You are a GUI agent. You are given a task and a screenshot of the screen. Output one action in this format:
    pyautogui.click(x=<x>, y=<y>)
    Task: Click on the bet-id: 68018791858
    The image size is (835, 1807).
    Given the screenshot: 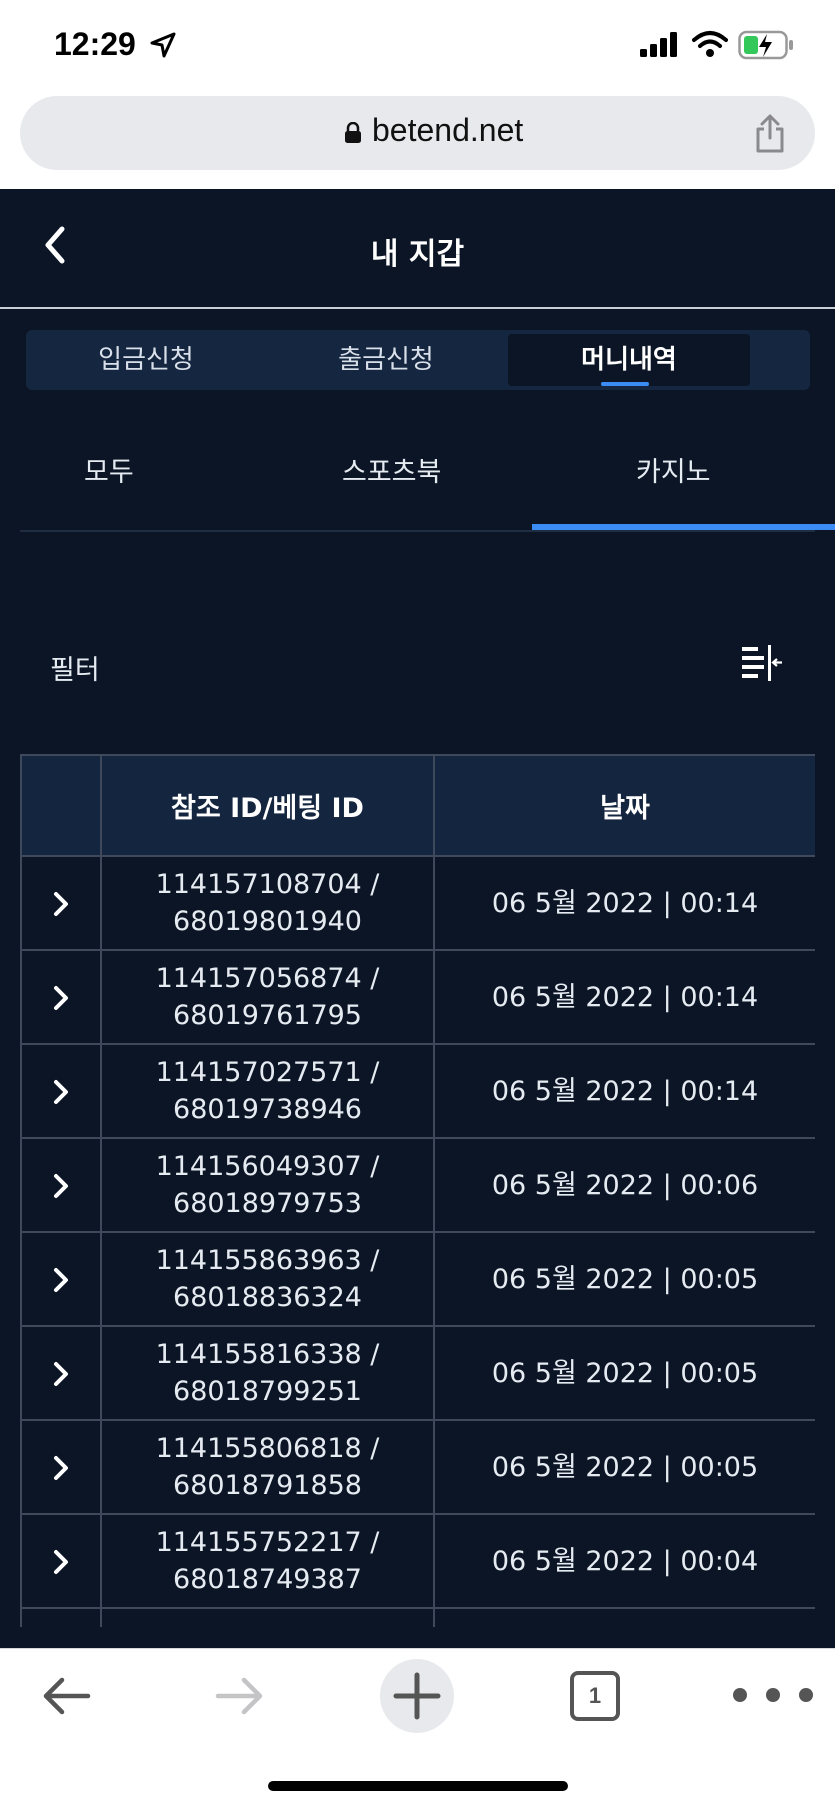 What is the action you would take?
    pyautogui.click(x=267, y=1485)
    